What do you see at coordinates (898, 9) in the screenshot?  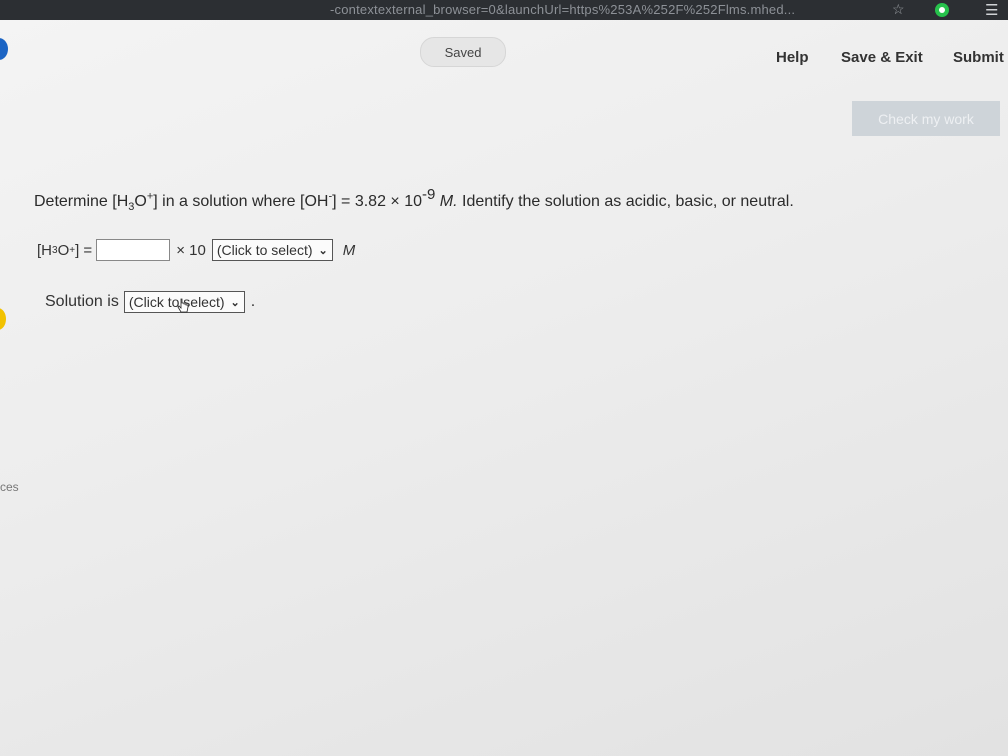 I see `star-icon: ☆` at bounding box center [898, 9].